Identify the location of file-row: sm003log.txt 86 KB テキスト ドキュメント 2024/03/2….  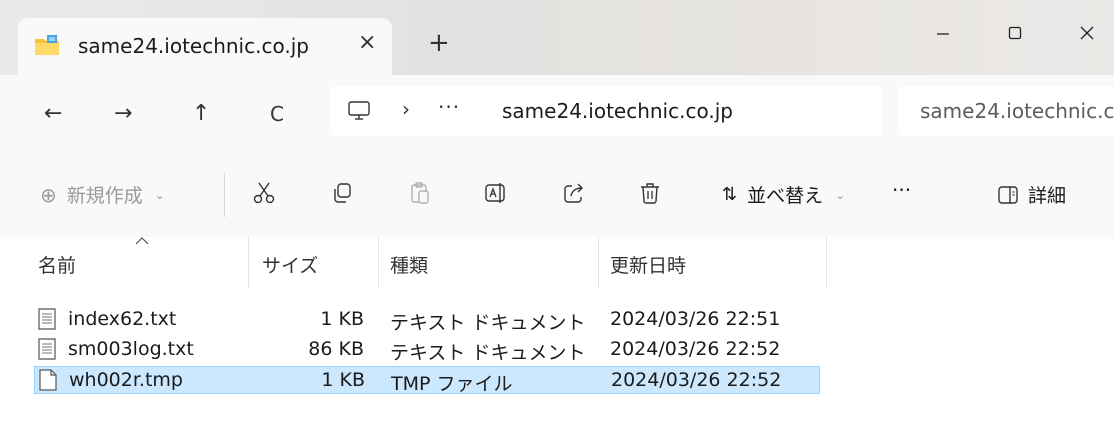
(427, 350).